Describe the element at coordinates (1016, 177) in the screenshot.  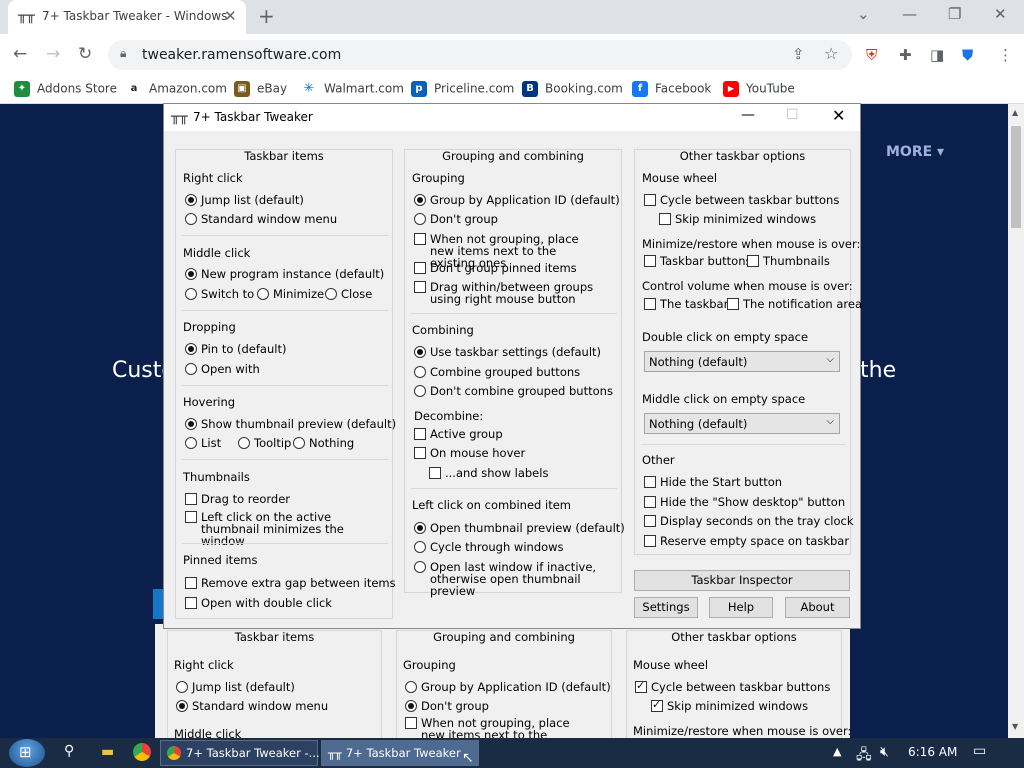
I see `scroll-thumb` at that location.